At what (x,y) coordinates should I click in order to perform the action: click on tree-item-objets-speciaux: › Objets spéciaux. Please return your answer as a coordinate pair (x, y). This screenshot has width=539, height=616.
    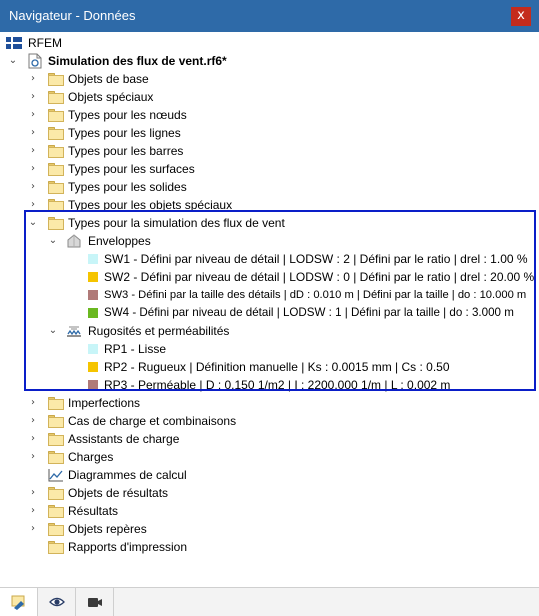
    Looking at the image, I should click on (269, 97).